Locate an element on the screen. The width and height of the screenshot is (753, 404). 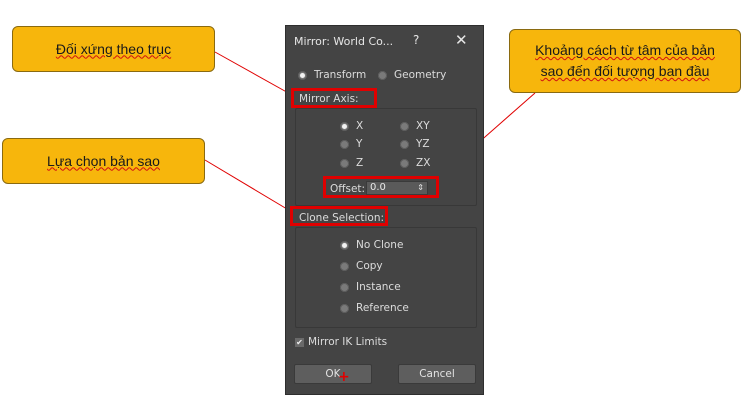
callout-offset-text-line1: Khoảng cách từ tâm của bản is located at coordinates (625, 50).